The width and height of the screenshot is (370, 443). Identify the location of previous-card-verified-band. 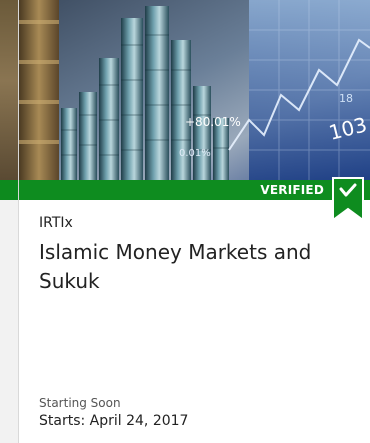
(9, 190).